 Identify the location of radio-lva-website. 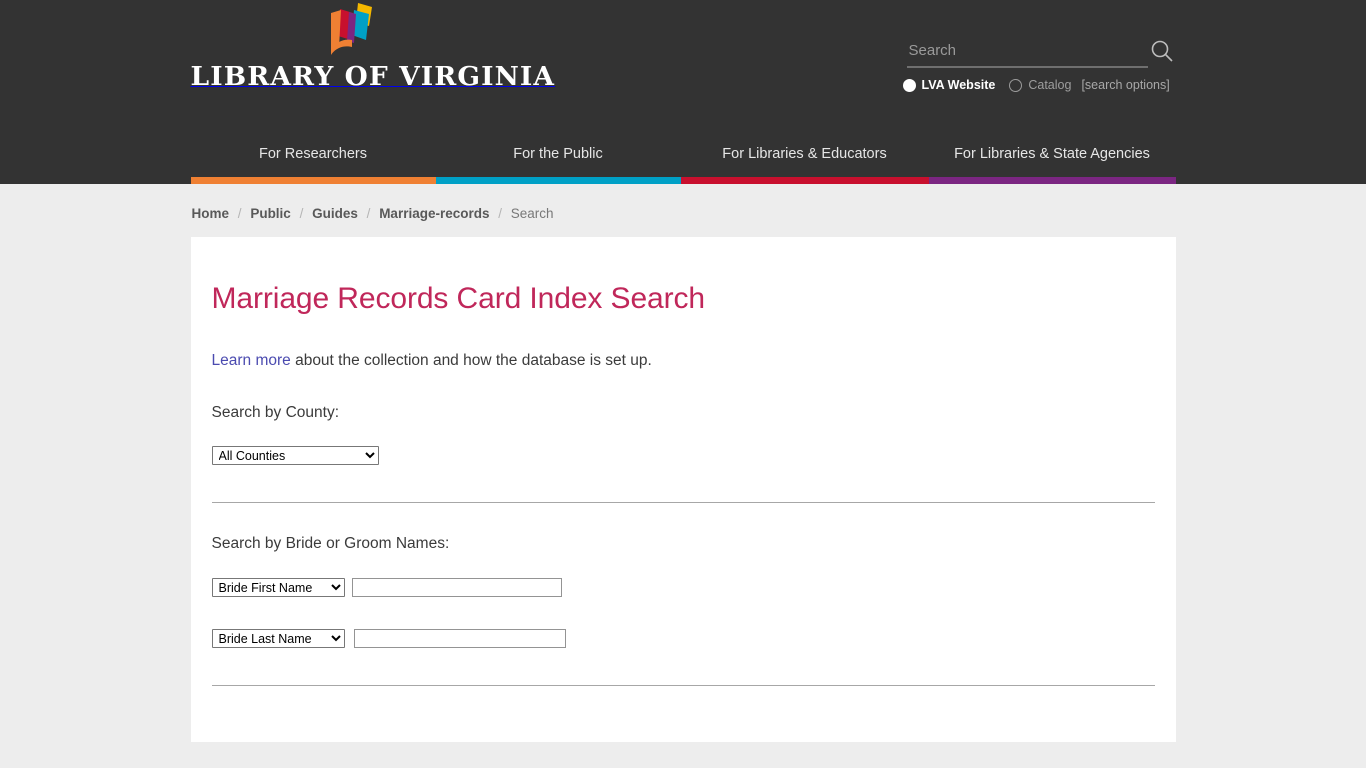
(909, 85).